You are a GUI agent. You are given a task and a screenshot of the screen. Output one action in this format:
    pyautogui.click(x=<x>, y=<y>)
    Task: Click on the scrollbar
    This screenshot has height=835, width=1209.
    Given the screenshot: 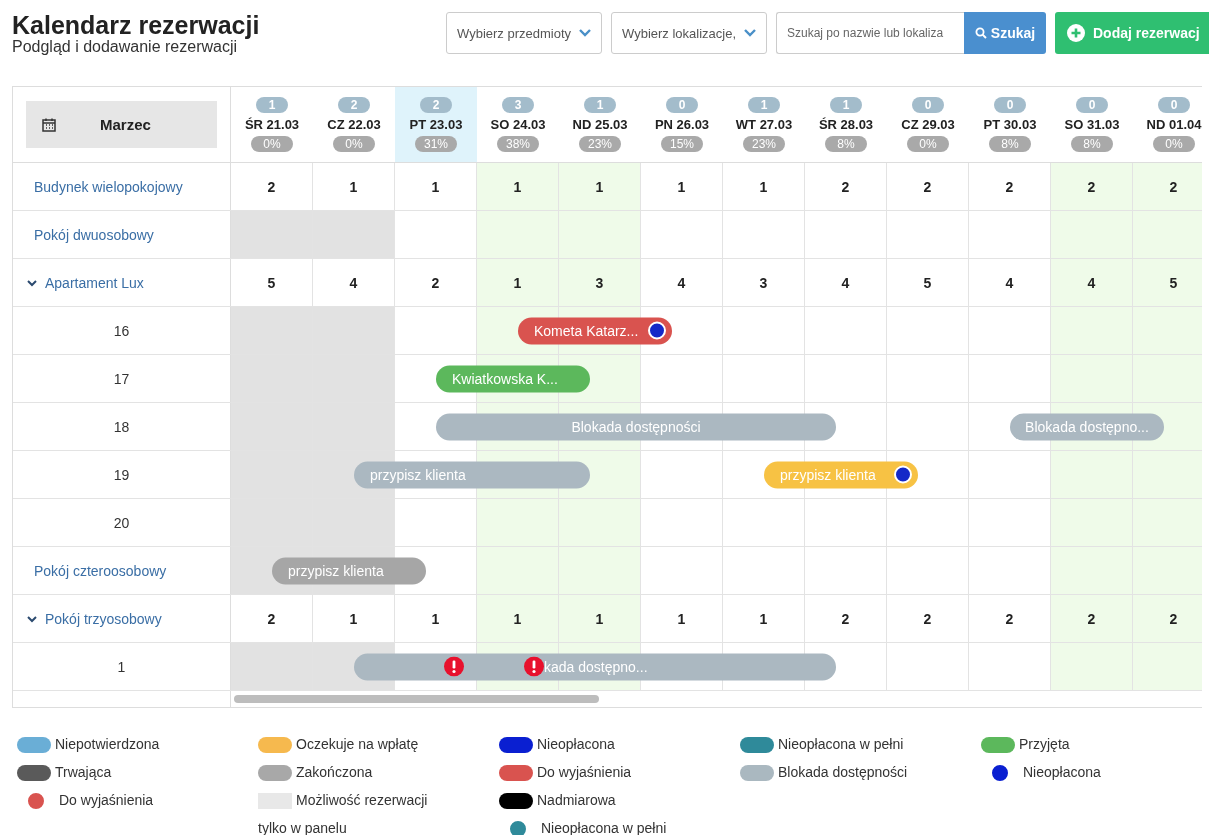 What is the action you would take?
    pyautogui.click(x=416, y=699)
    